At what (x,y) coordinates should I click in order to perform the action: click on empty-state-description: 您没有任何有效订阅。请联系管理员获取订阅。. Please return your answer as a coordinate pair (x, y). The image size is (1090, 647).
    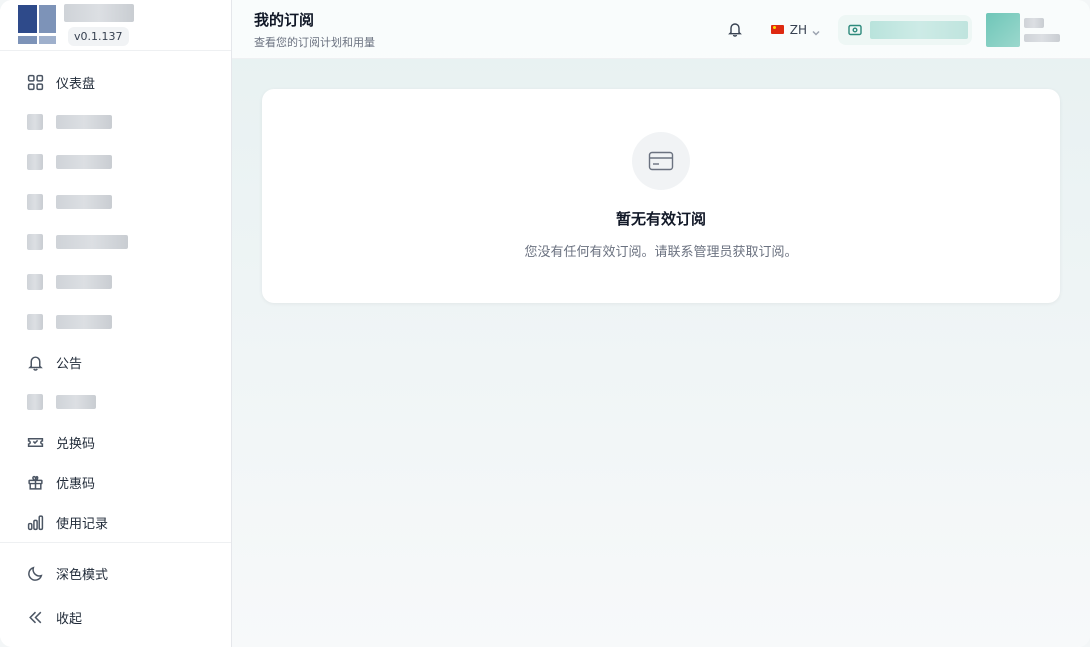
    Looking at the image, I should click on (661, 252).